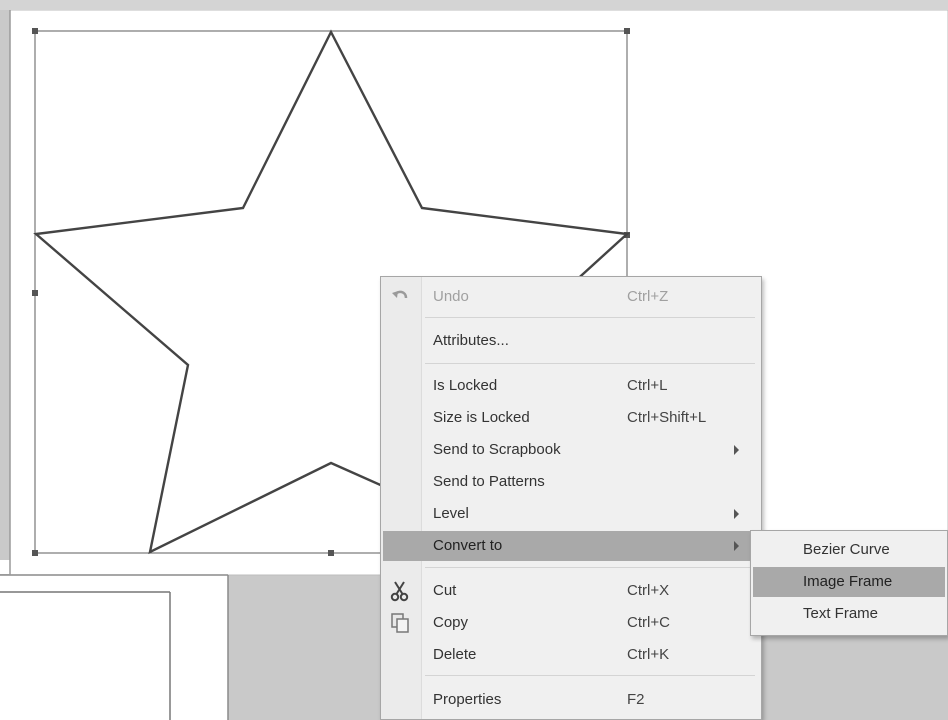 This screenshot has height=720, width=948. I want to click on text-frame-label: Text Frame, so click(841, 613).